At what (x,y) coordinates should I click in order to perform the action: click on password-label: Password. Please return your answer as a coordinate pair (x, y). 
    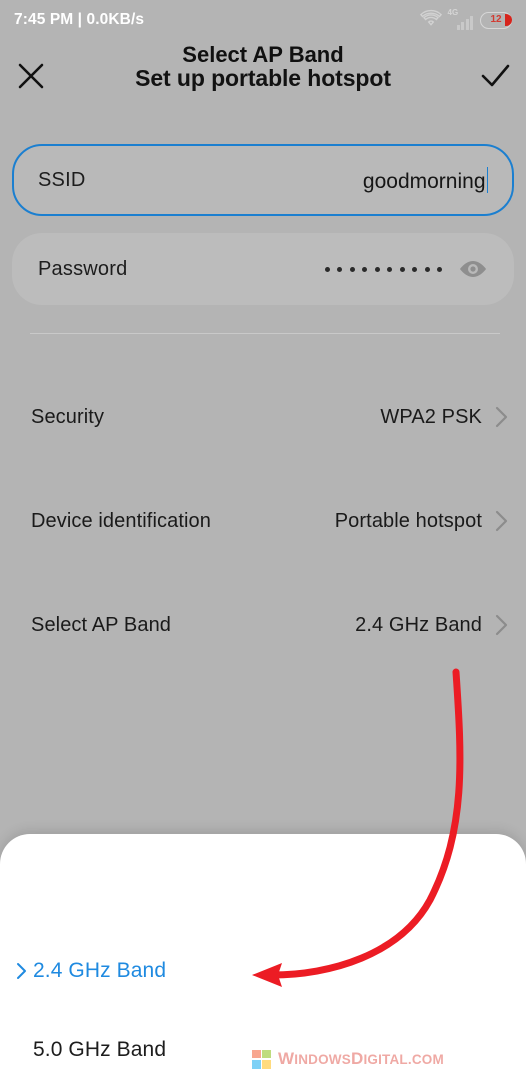
    Looking at the image, I should click on (83, 268).